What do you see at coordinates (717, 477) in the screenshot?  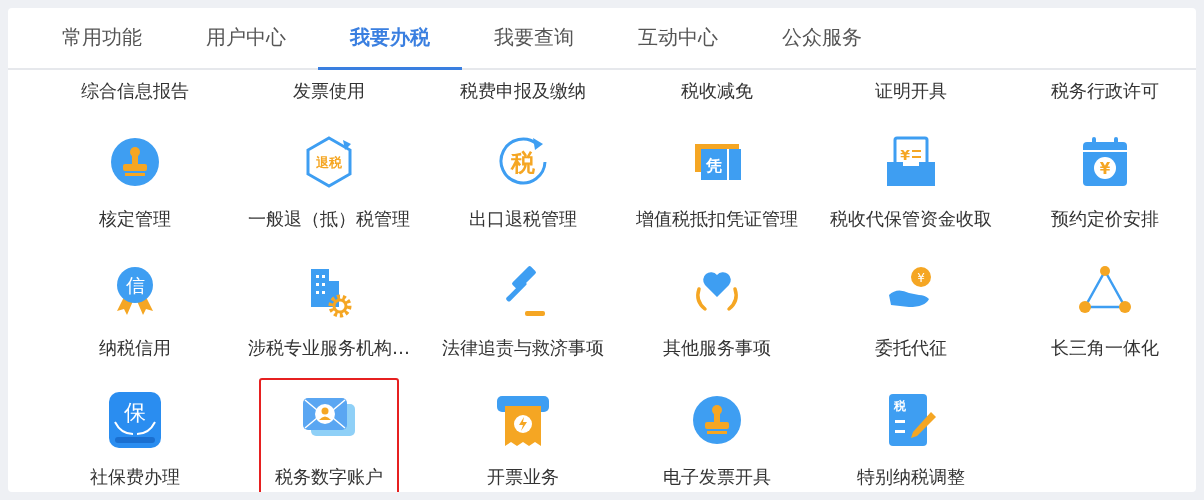 I see `service-label: 电子发票开具` at bounding box center [717, 477].